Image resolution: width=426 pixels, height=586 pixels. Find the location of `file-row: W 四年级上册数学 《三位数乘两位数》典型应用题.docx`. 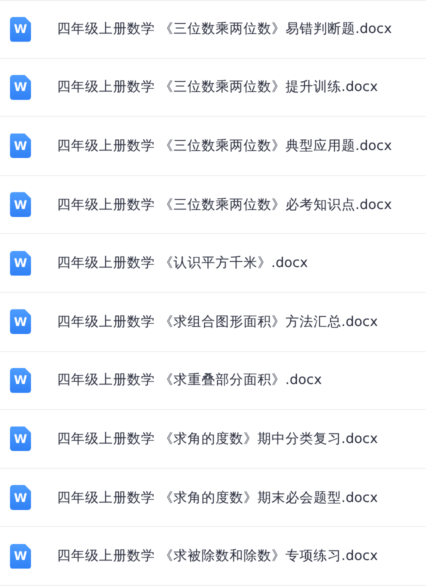

file-row: W 四年级上册数学 《三位数乘两位数》典型应用题.docx is located at coordinates (213, 146).